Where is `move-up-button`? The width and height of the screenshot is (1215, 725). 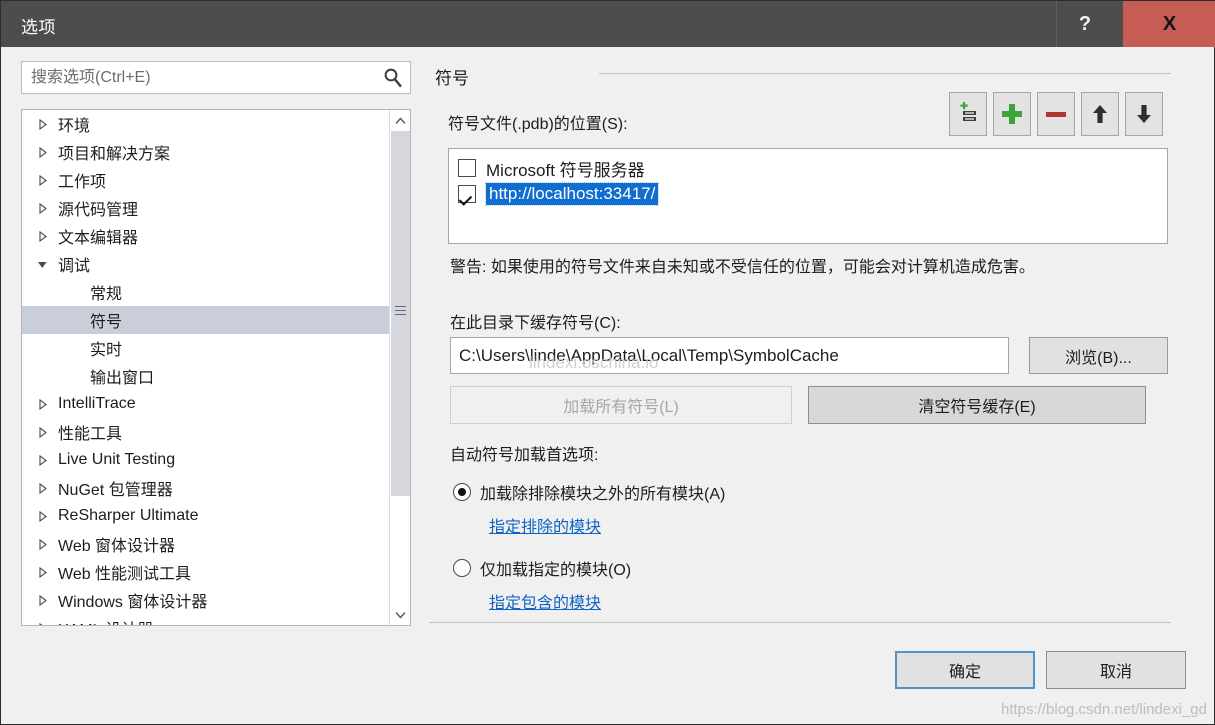
move-up-button is located at coordinates (1100, 114).